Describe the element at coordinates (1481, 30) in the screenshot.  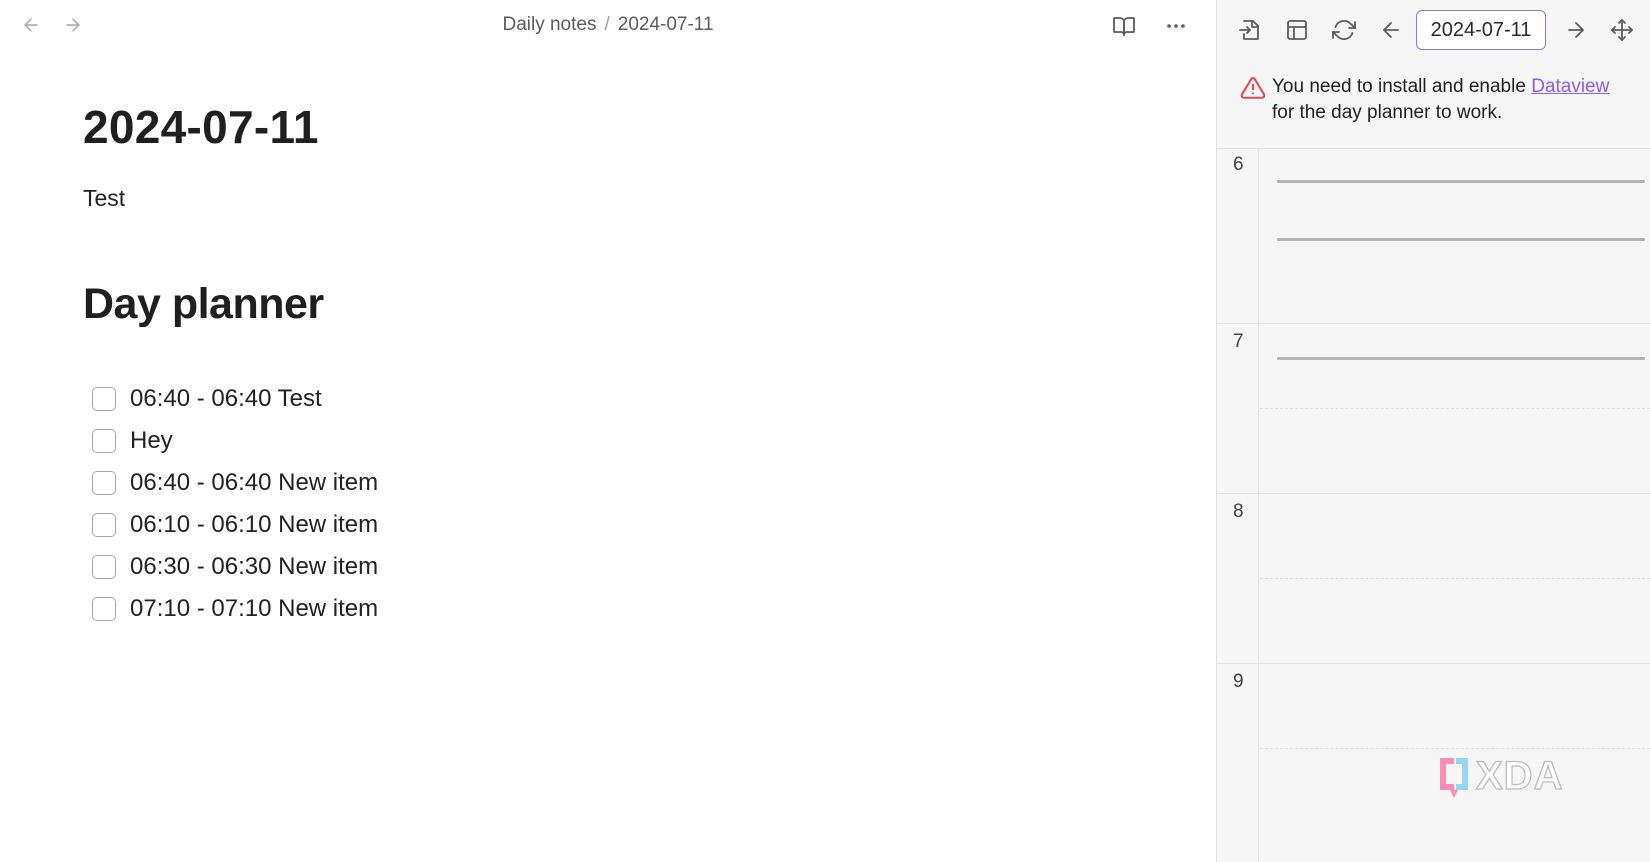
I see `date-picker-button: 2024-07-11` at that location.